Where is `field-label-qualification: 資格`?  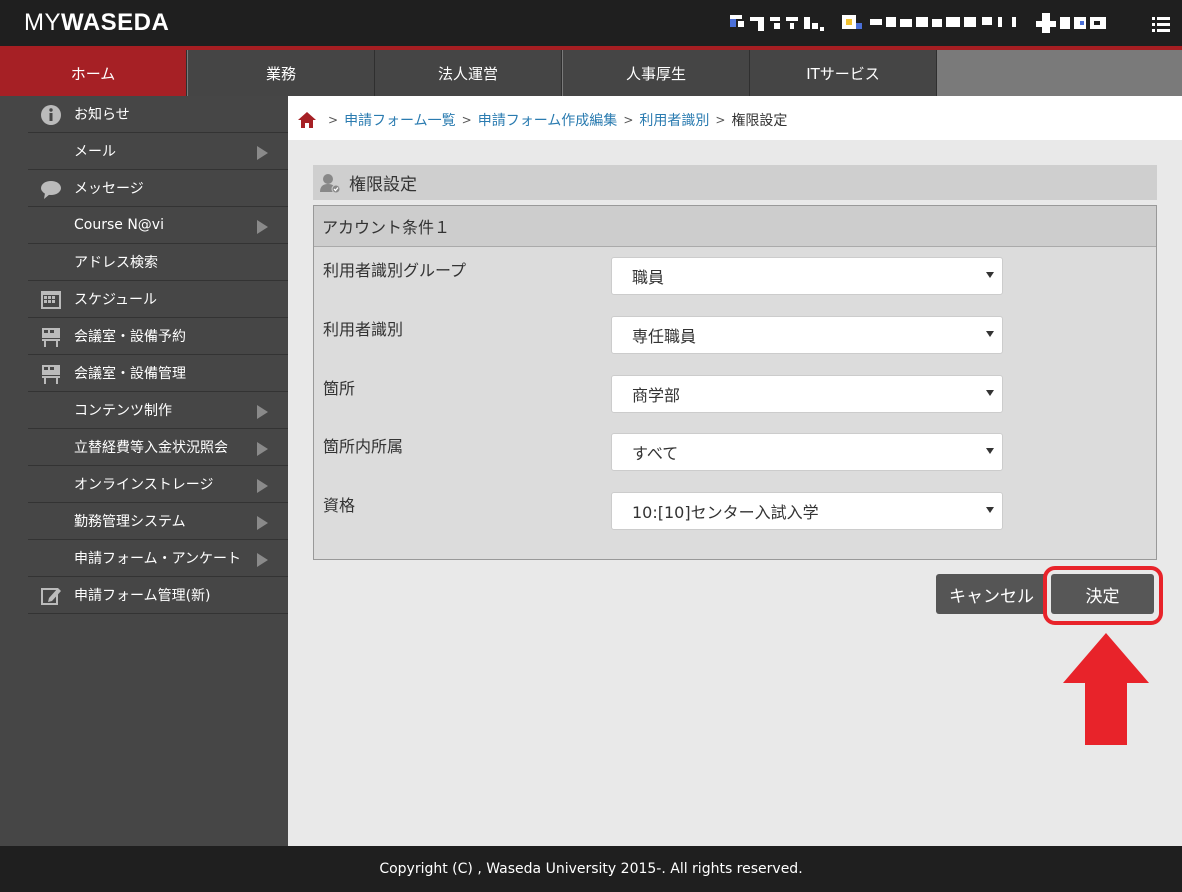 field-label-qualification: 資格 is located at coordinates (339, 505).